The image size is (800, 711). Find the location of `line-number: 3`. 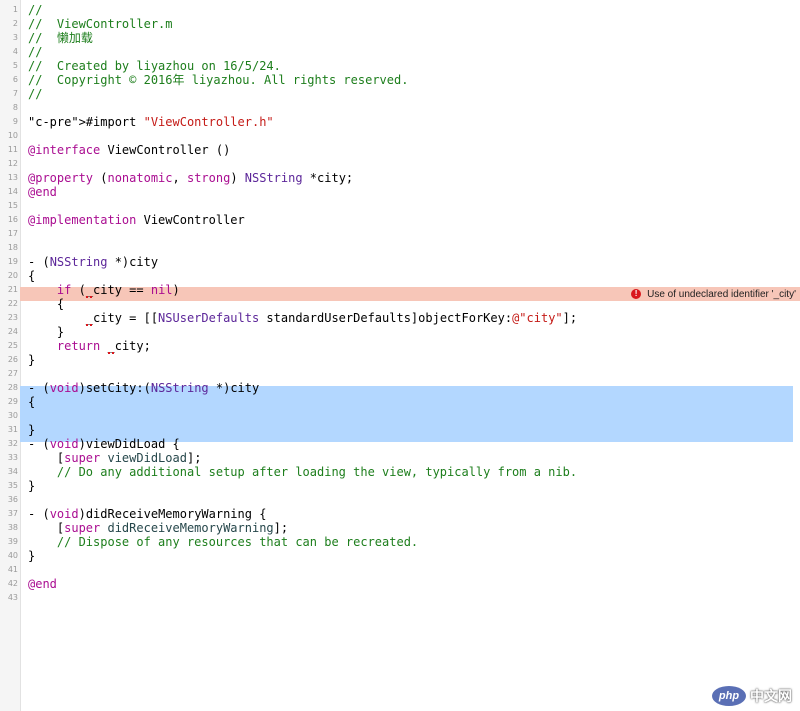

line-number: 3 is located at coordinates (15, 37).